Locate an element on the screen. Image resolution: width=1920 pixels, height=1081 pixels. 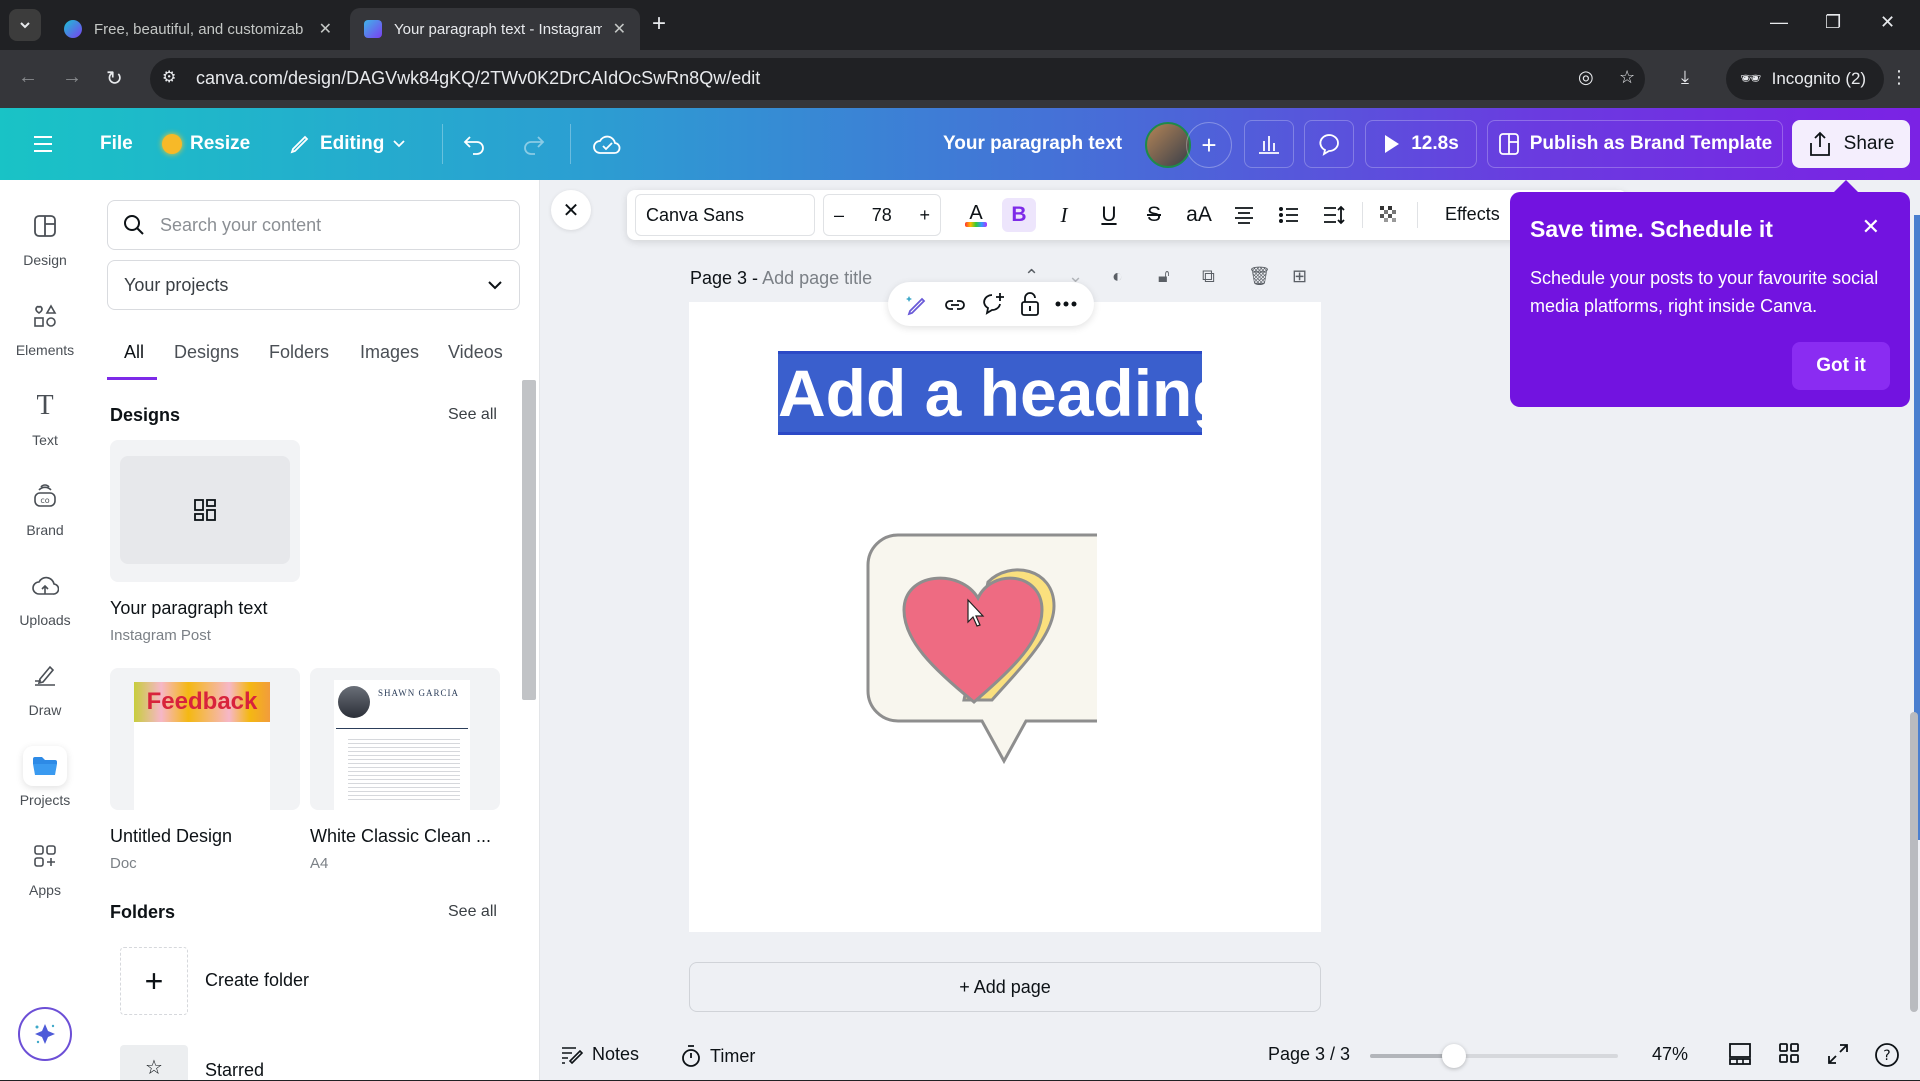
resize-button: Resize is located at coordinates (206, 144).